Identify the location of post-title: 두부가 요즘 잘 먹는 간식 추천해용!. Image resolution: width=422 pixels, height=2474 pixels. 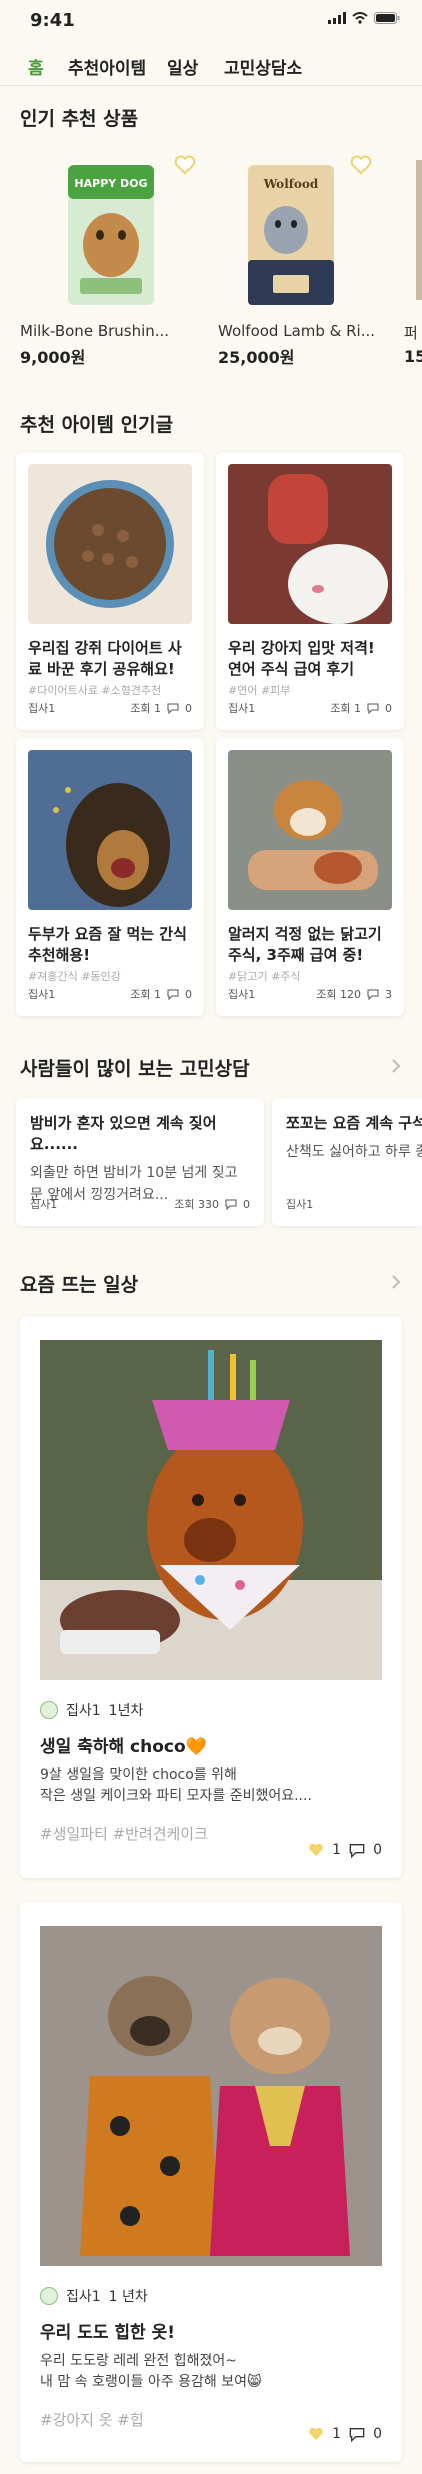
(107, 944).